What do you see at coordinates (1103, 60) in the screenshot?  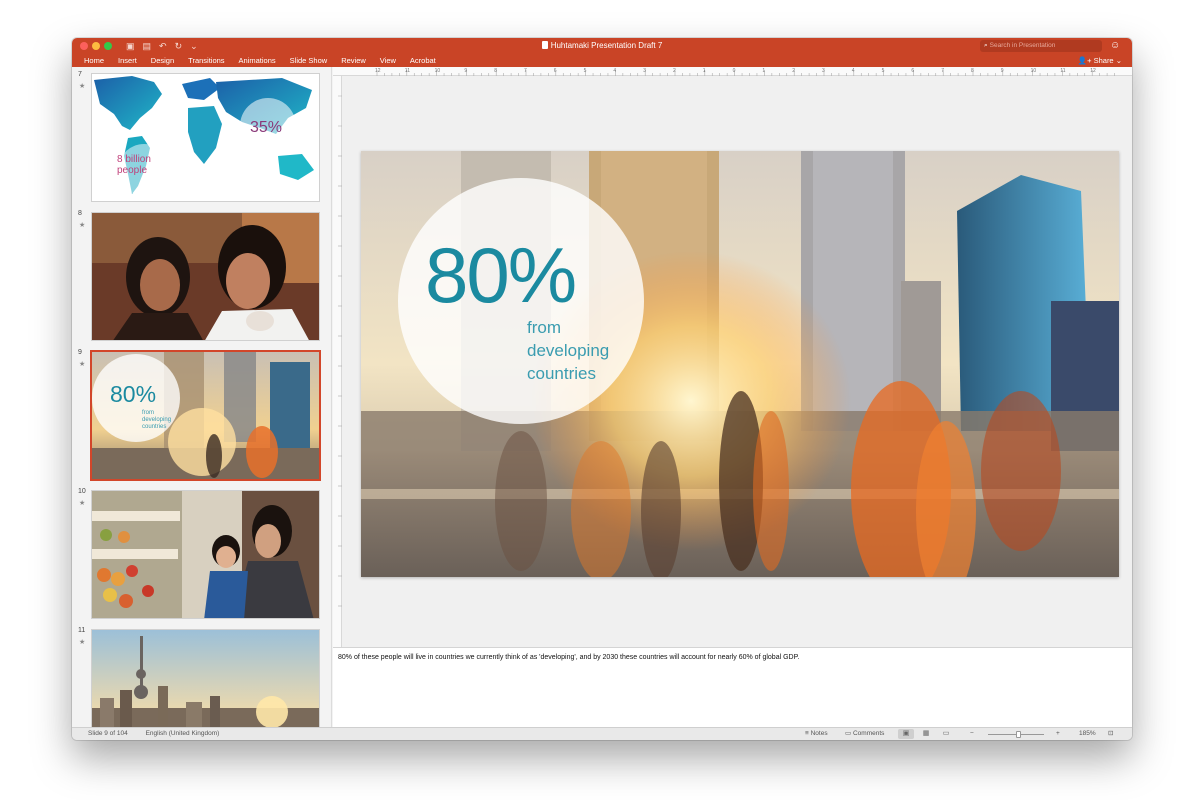 I see `share-label: Share` at bounding box center [1103, 60].